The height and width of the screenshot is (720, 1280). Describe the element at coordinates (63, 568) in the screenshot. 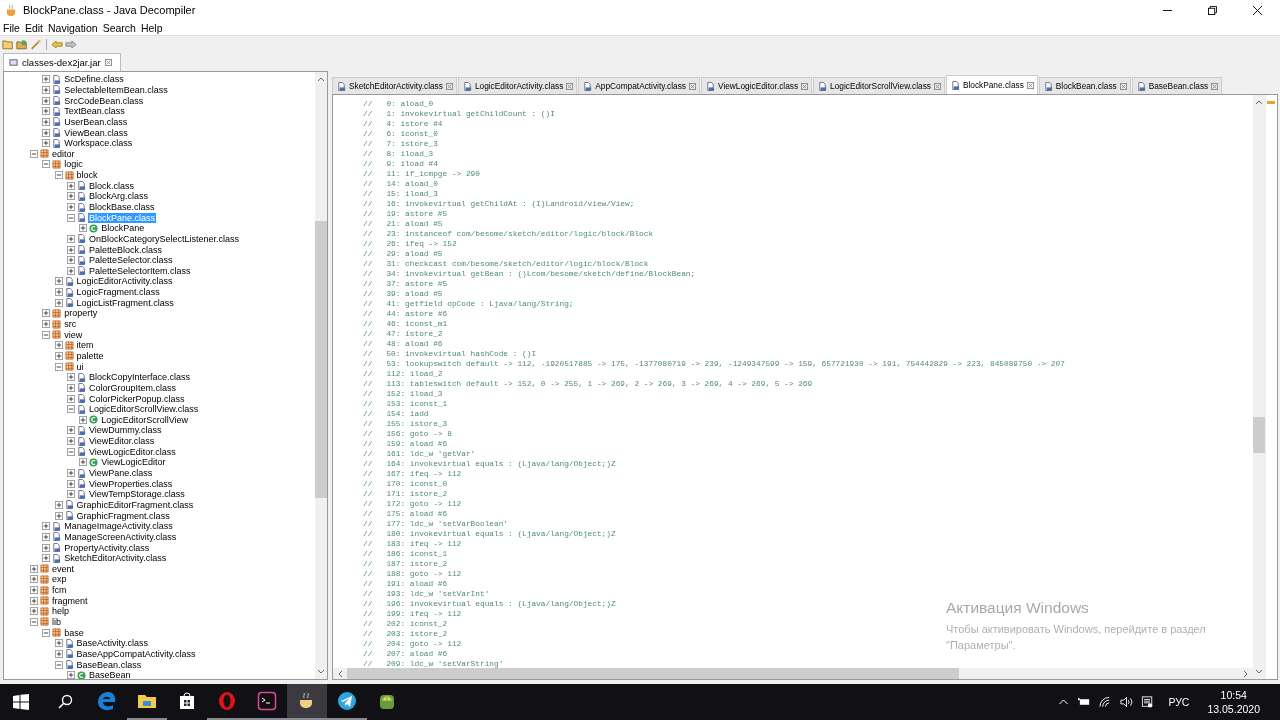

I see `tree-item: event` at that location.